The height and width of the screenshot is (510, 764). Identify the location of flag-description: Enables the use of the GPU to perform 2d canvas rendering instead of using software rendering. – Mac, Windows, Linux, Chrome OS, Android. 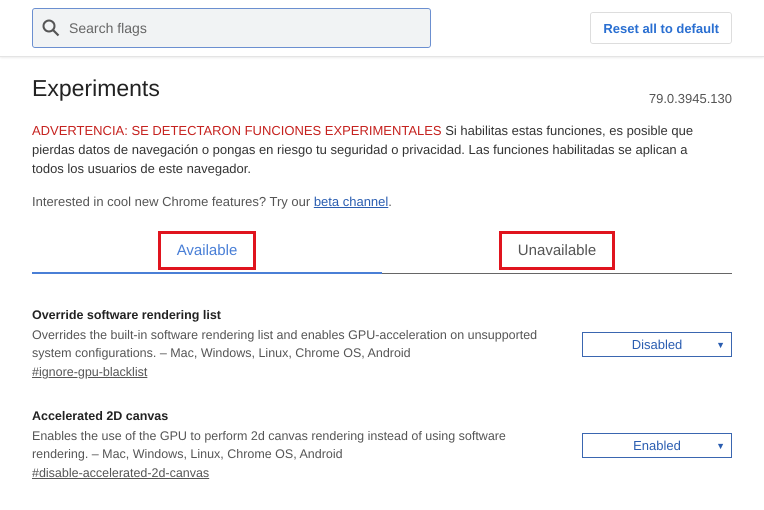
(269, 445).